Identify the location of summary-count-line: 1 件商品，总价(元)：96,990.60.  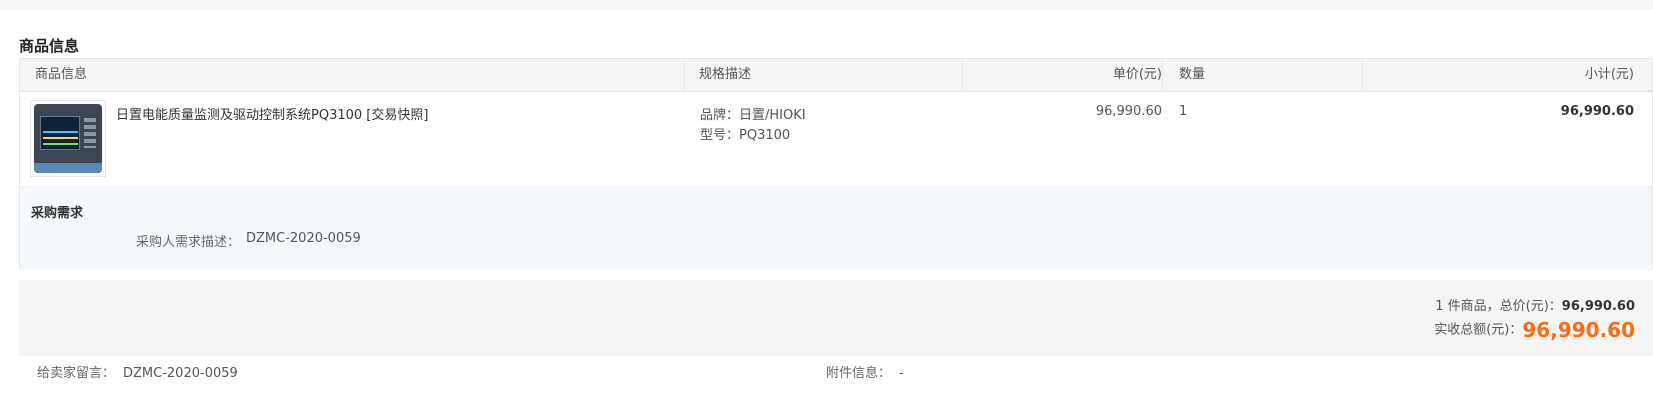
(1535, 304).